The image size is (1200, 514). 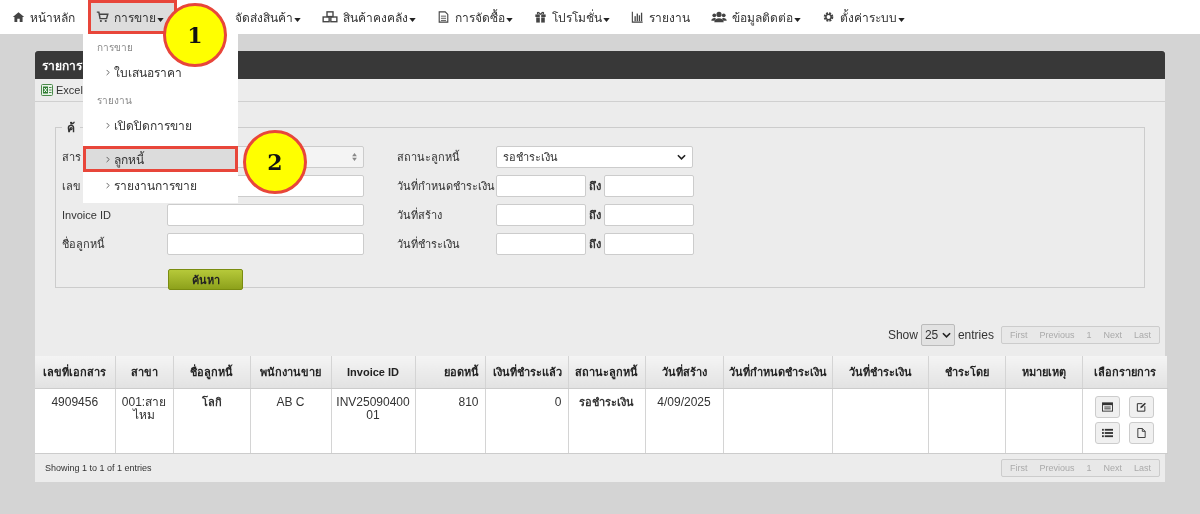 I want to click on menu-section-heading: รายงาน, so click(x=114, y=101).